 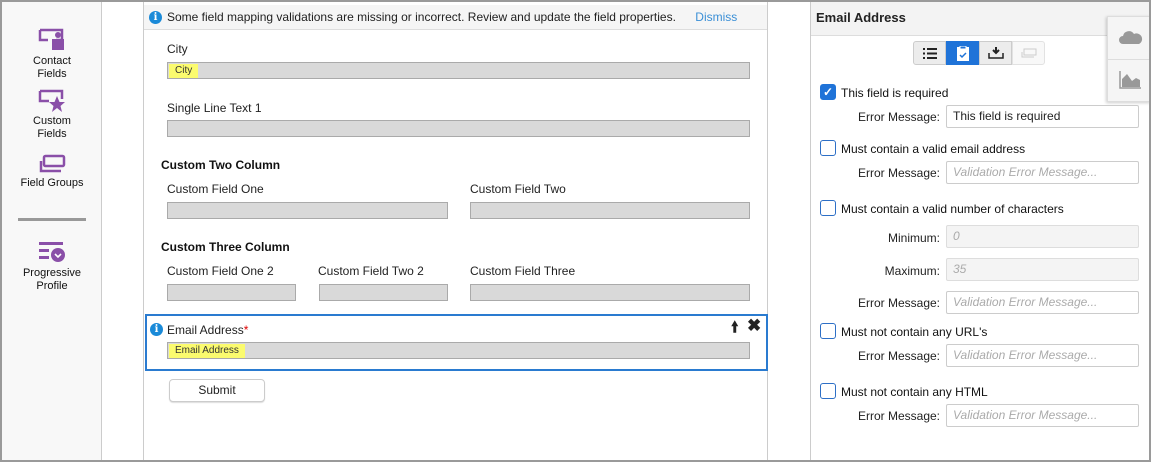 What do you see at coordinates (208, 330) in the screenshot?
I see `email-label: Email Address*` at bounding box center [208, 330].